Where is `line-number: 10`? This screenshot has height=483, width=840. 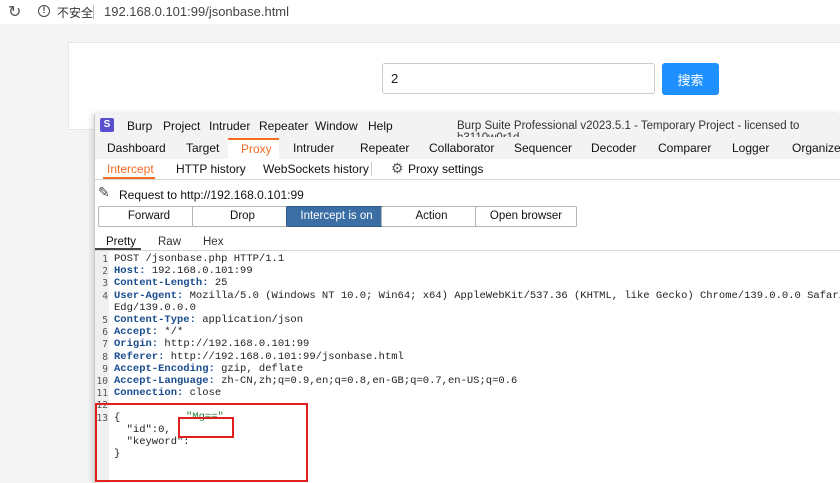
line-number: 10 is located at coordinates (102, 381).